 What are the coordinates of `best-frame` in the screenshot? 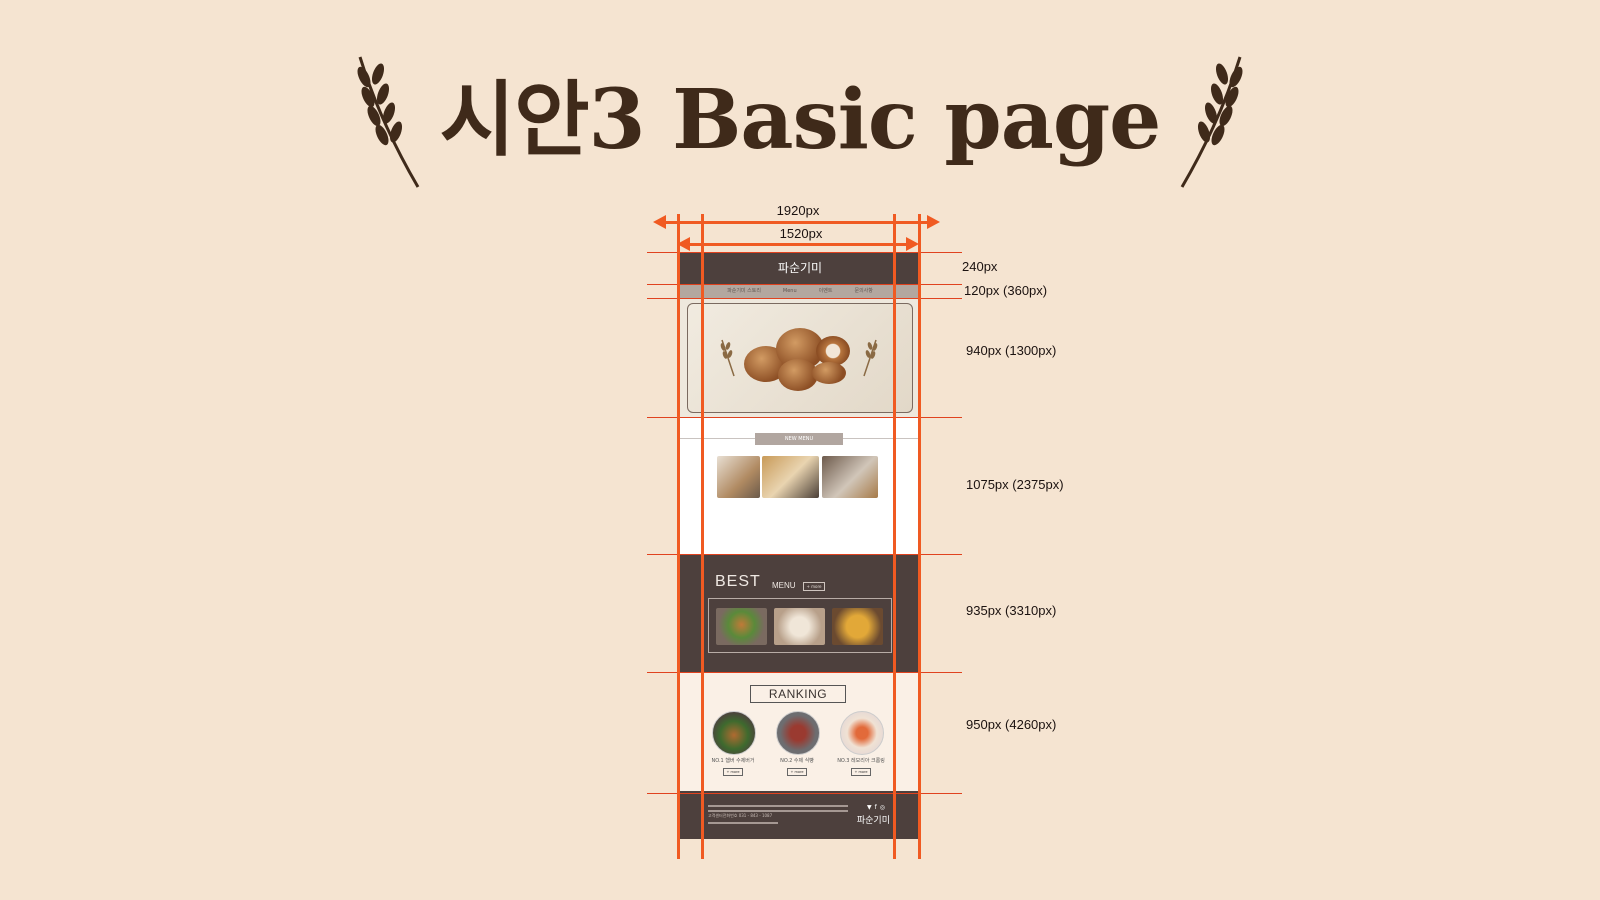 It's located at (800, 625).